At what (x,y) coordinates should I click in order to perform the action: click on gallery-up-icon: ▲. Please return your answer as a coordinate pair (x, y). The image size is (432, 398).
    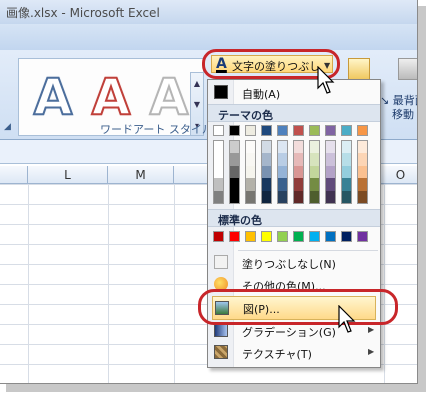
    Looking at the image, I should click on (197, 83).